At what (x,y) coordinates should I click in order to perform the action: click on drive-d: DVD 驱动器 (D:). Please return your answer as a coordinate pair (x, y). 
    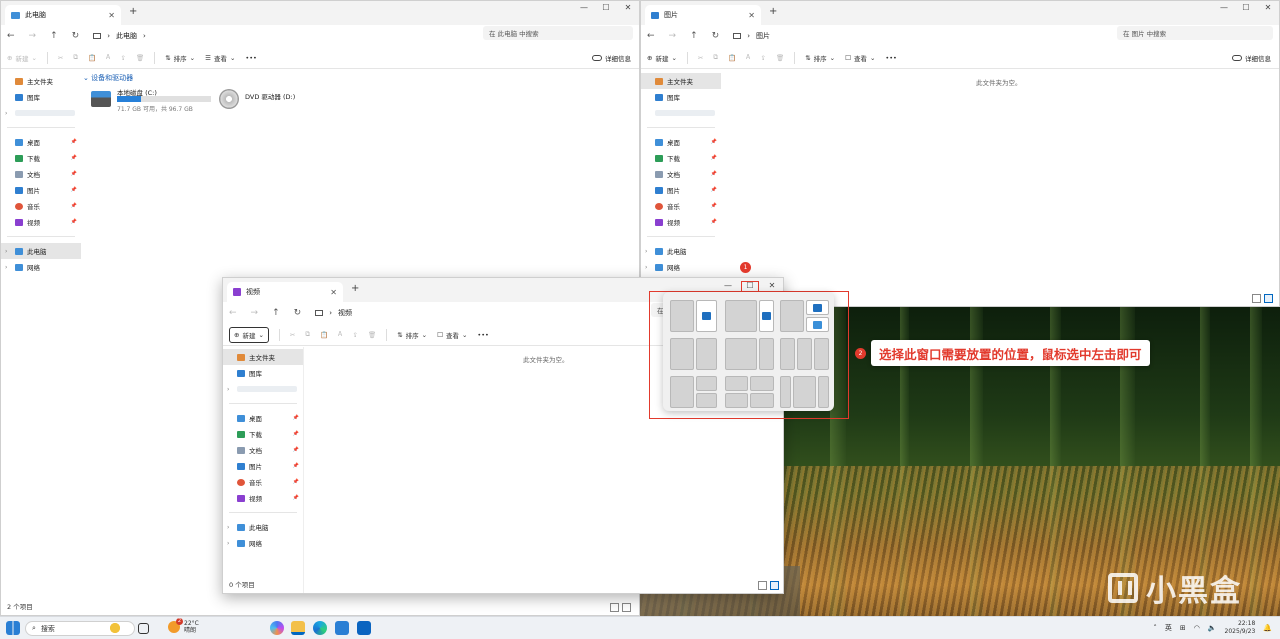
    Looking at the image, I should click on (269, 100).